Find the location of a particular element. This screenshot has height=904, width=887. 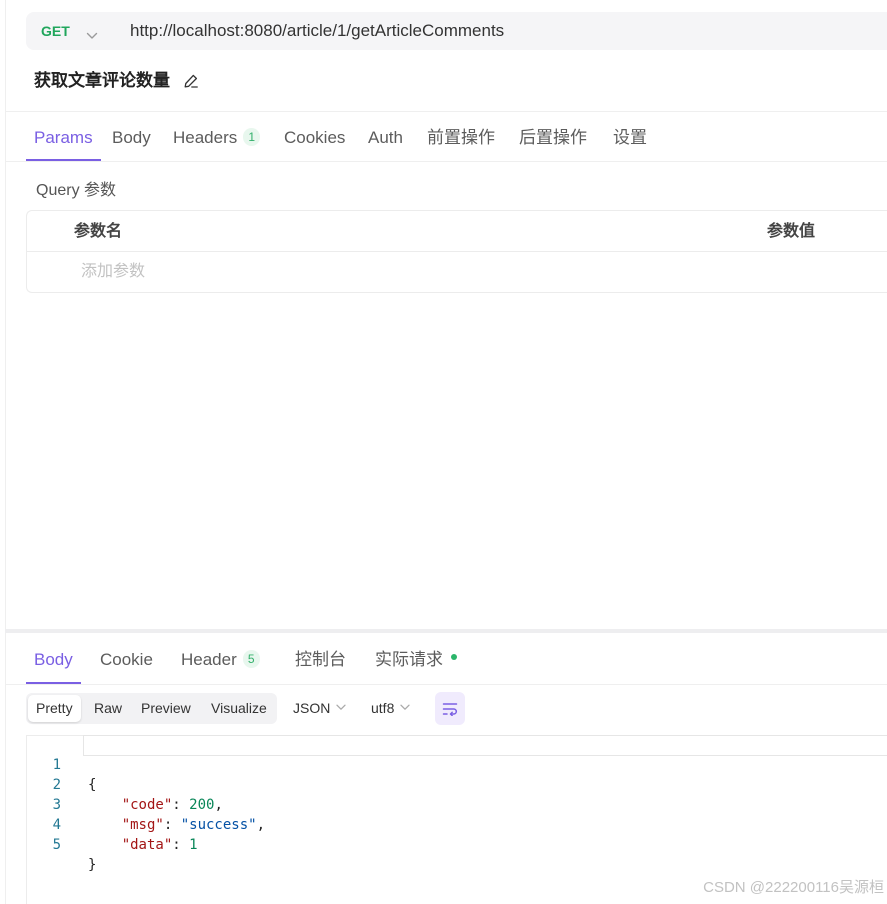

code-line: 1 { is located at coordinates (457, 764).